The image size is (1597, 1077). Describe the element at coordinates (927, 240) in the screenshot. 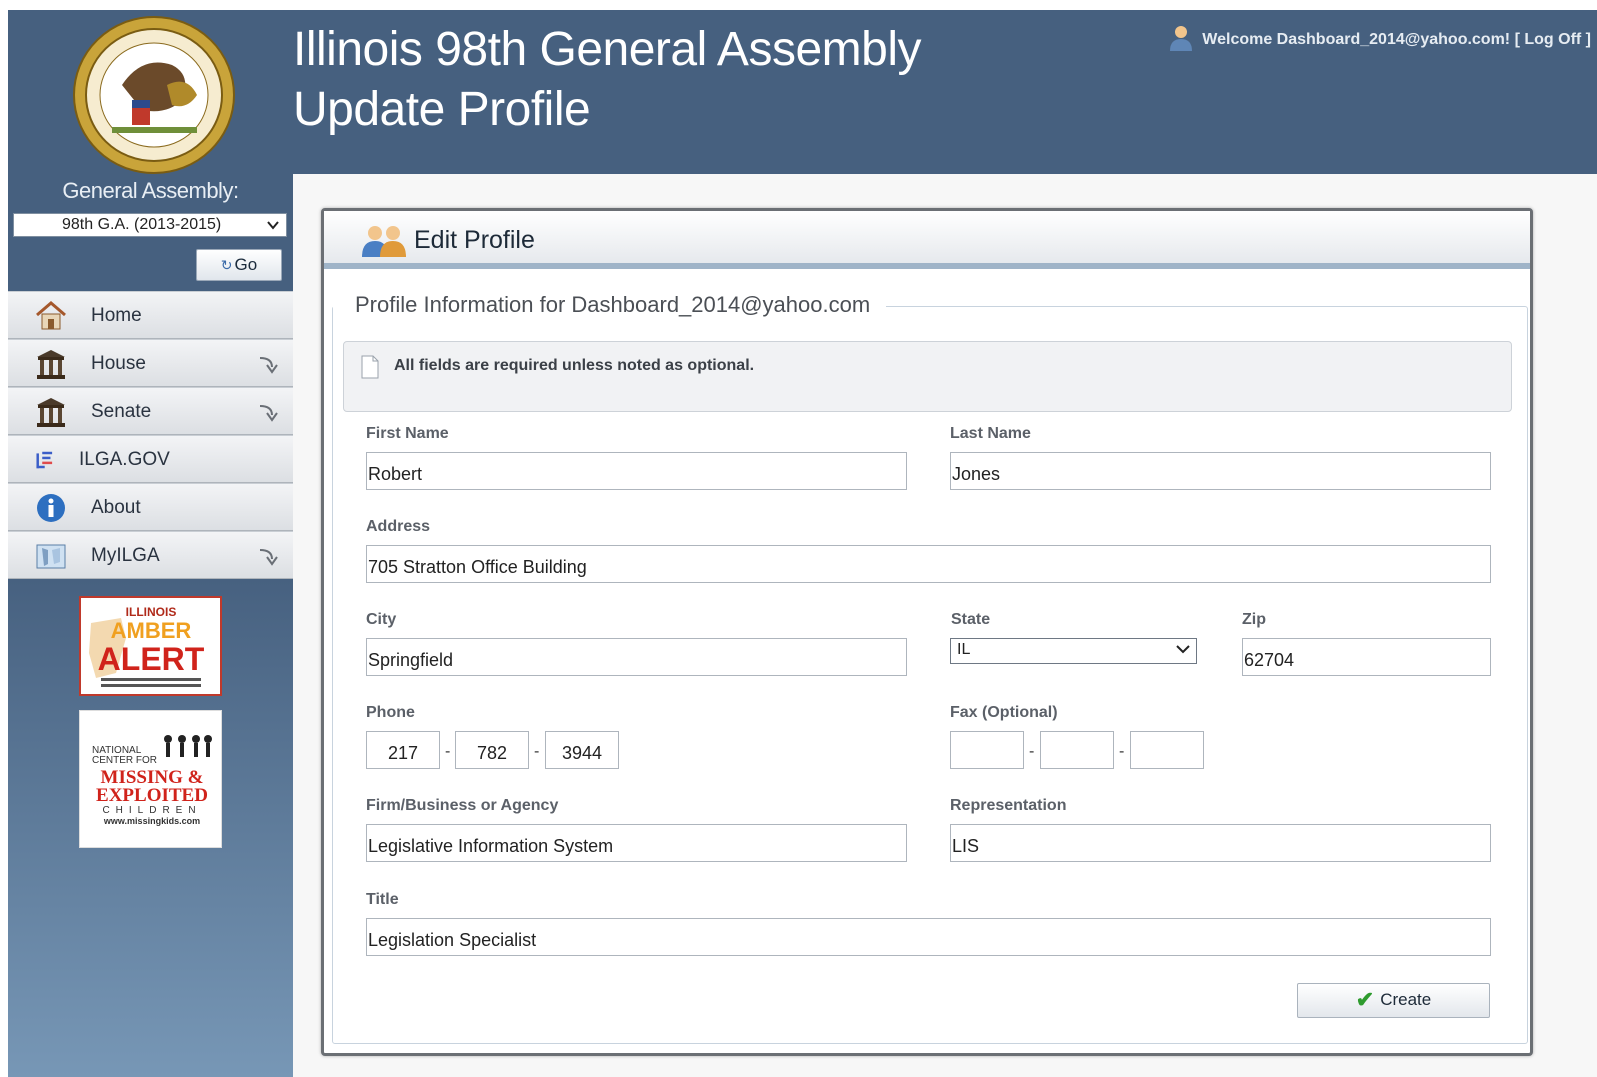

I see `panel-header: Edit Profile` at that location.